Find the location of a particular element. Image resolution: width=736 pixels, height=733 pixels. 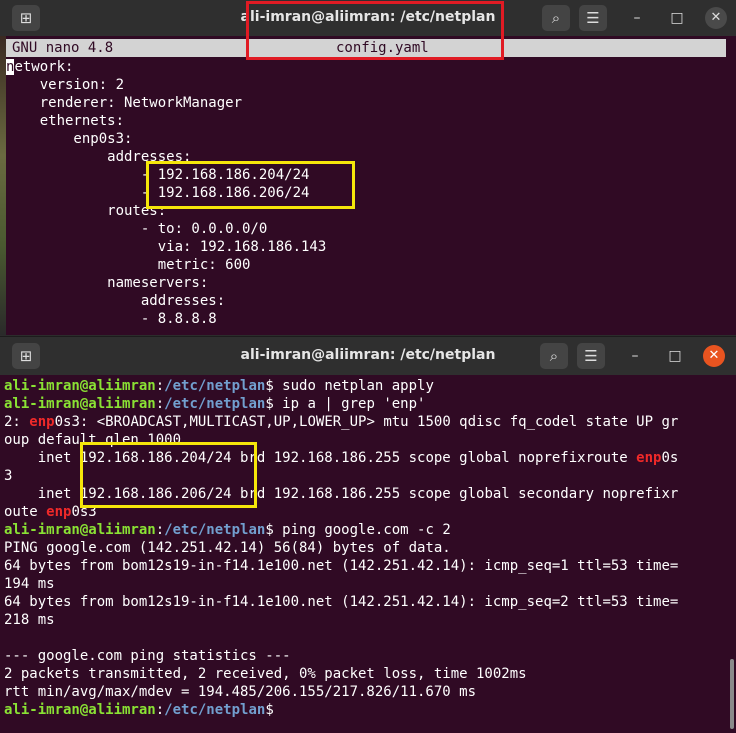

ping-line: 218 ms is located at coordinates (29, 620).